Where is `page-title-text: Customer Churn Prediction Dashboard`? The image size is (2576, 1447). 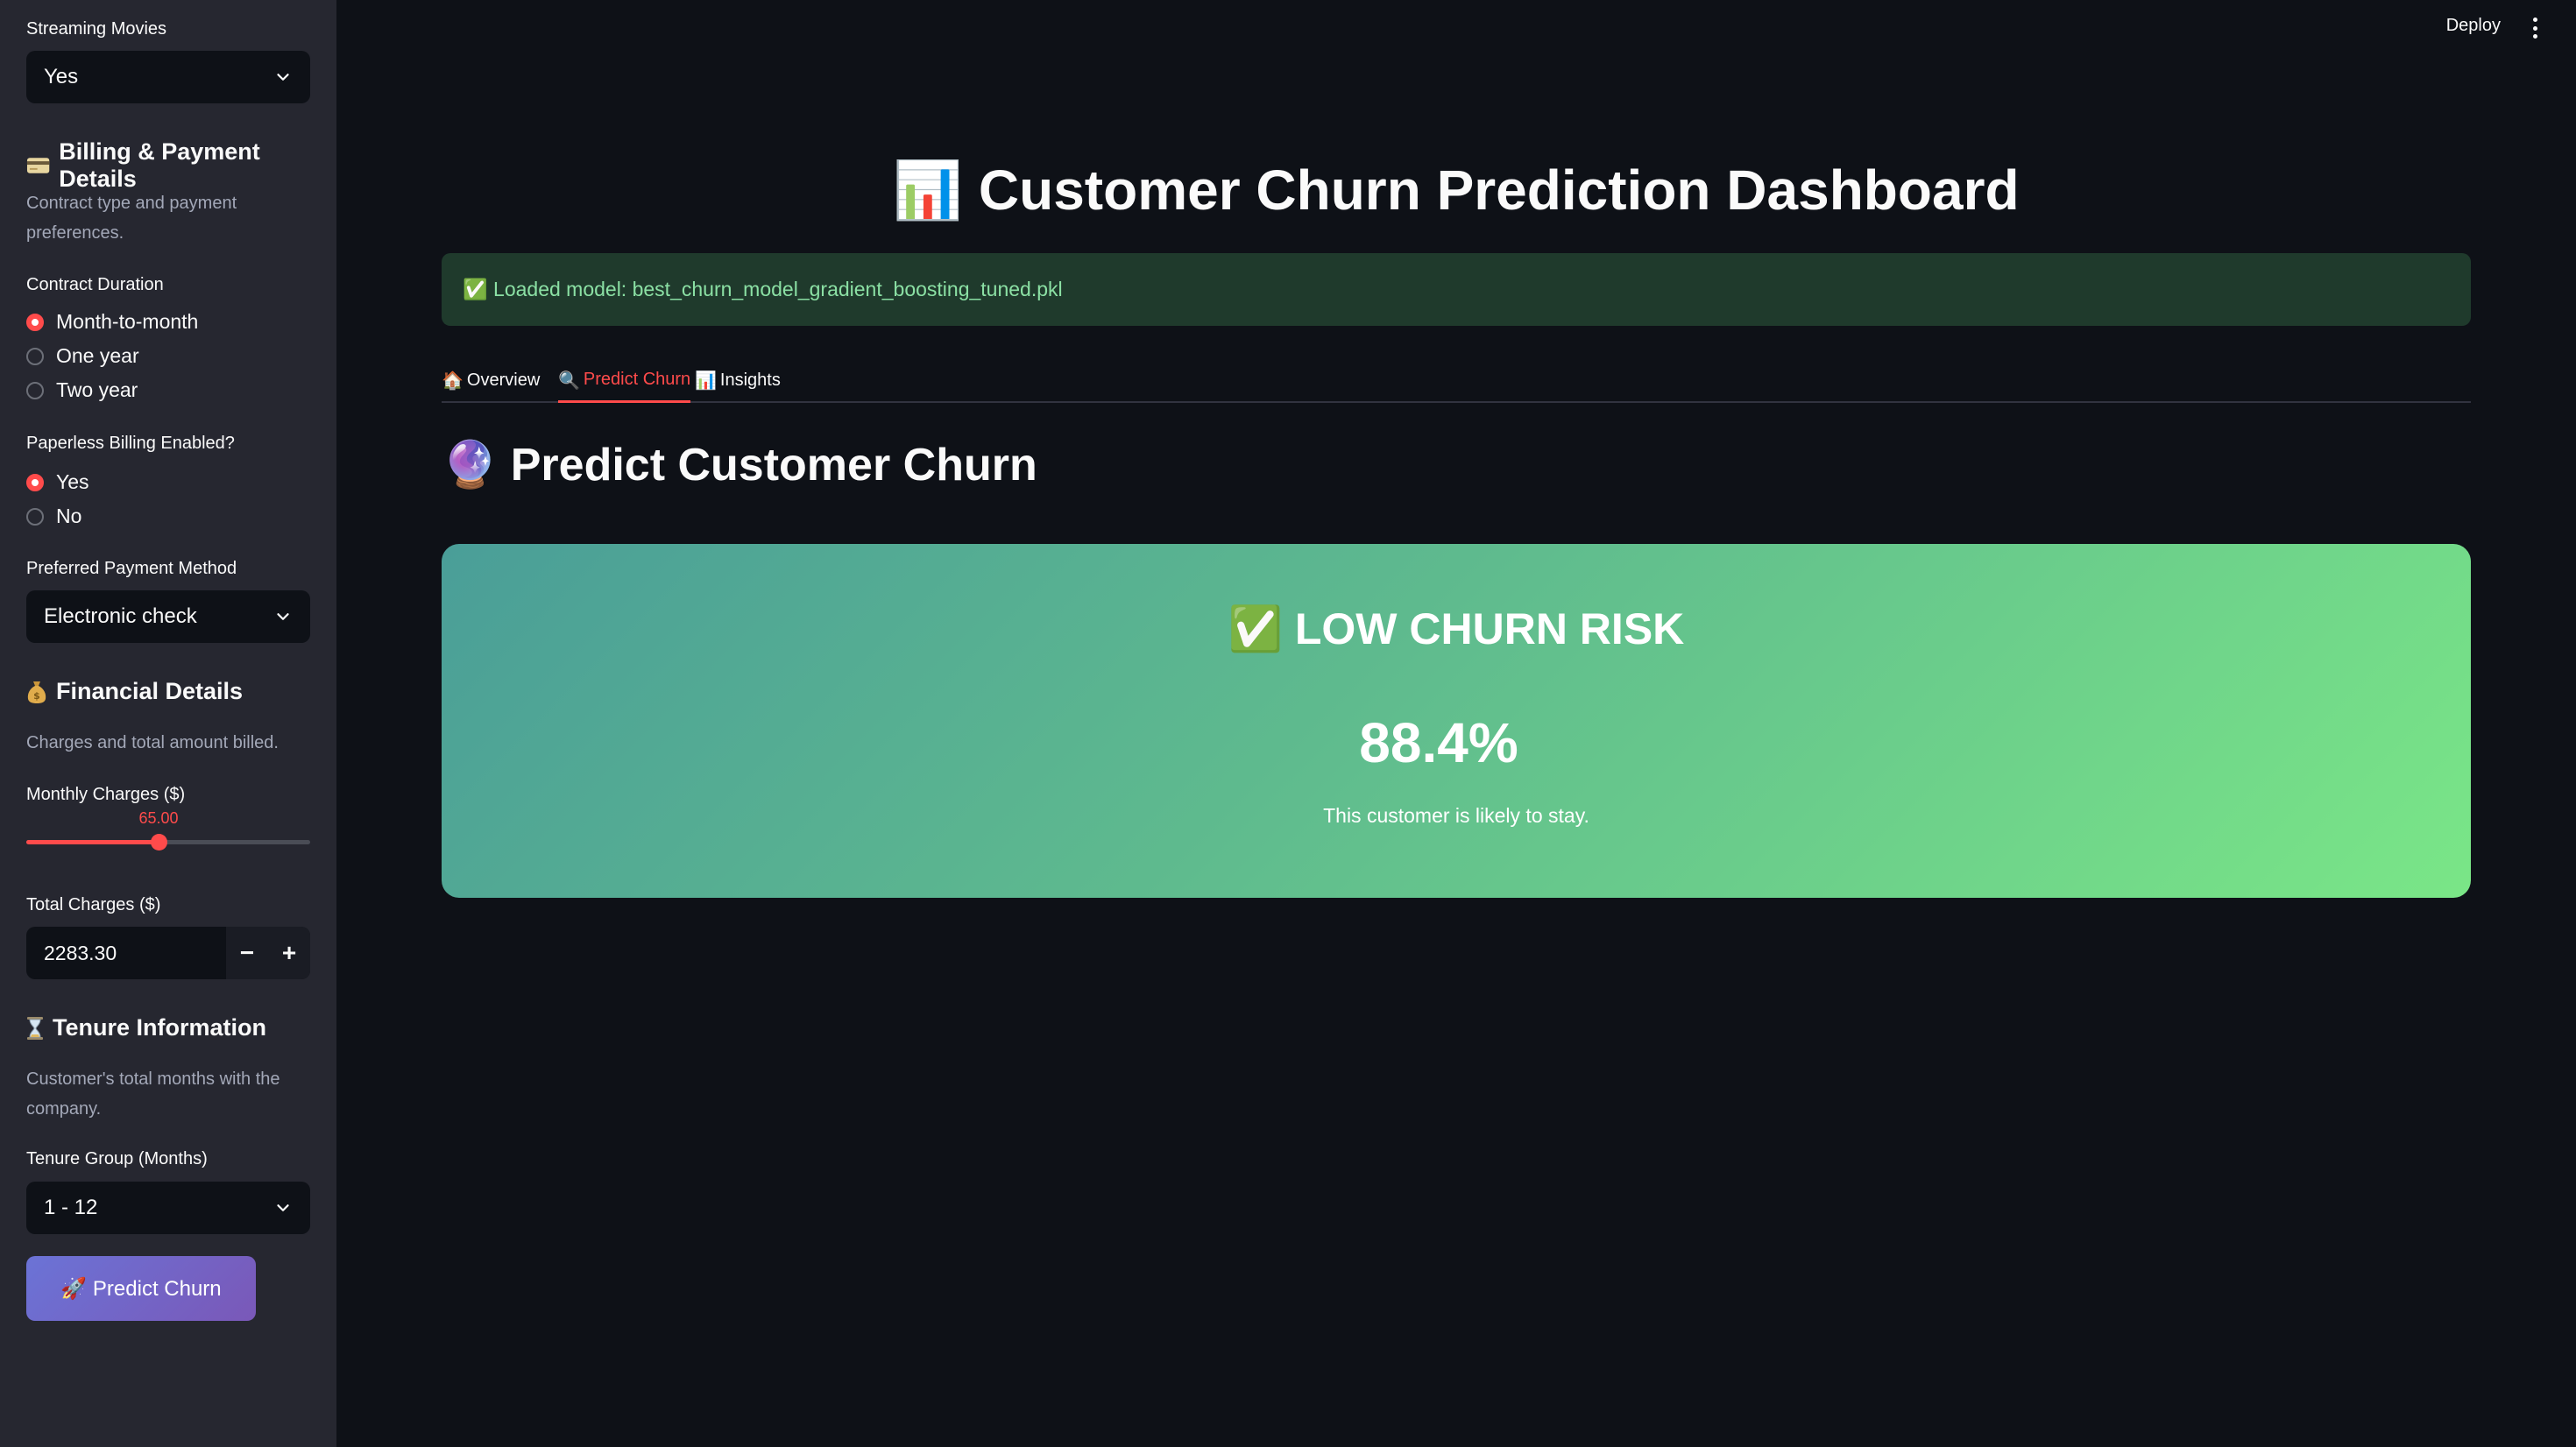 page-title-text: Customer Churn Prediction Dashboard is located at coordinates (1499, 190).